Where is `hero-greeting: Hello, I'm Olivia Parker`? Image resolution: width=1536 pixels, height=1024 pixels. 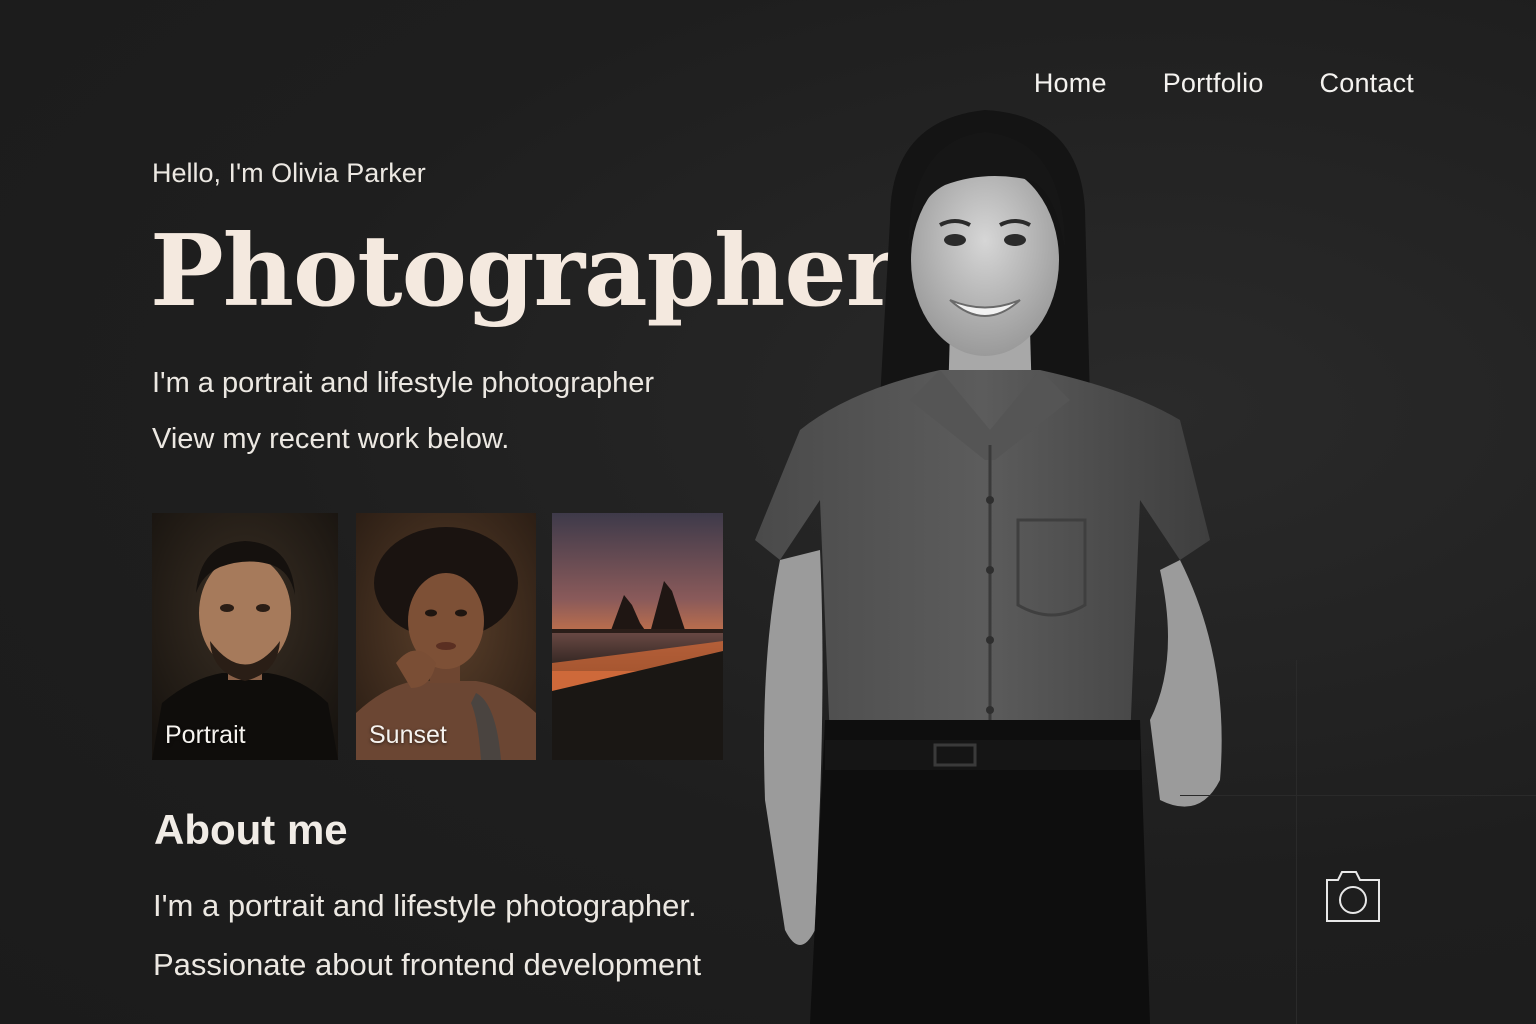 hero-greeting: Hello, I'm Olivia Parker is located at coordinates (289, 173).